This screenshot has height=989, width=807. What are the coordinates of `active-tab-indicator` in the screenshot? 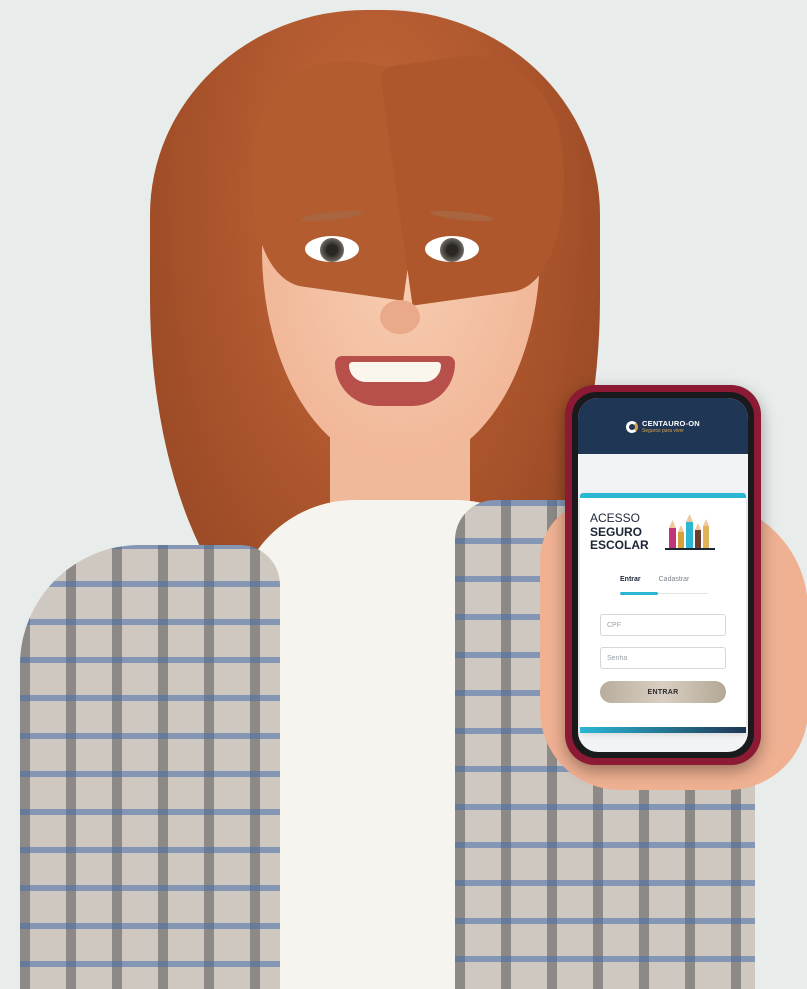 It's located at (639, 593).